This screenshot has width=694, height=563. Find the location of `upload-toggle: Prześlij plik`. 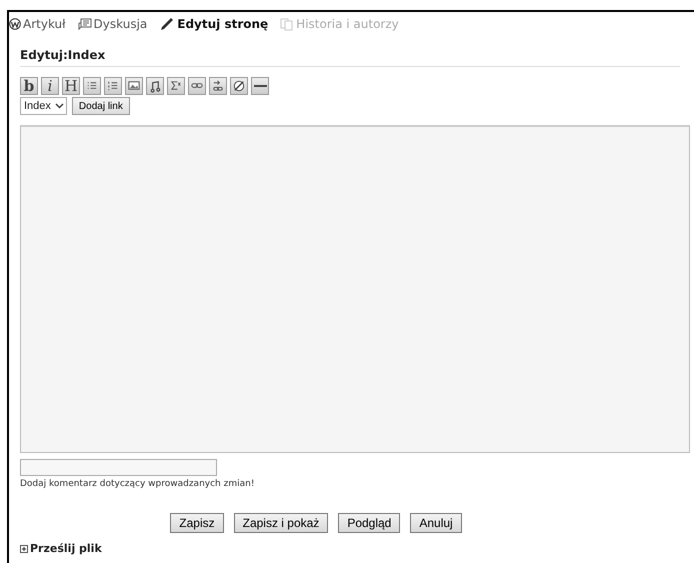

upload-toggle: Prześlij plik is located at coordinates (357, 548).